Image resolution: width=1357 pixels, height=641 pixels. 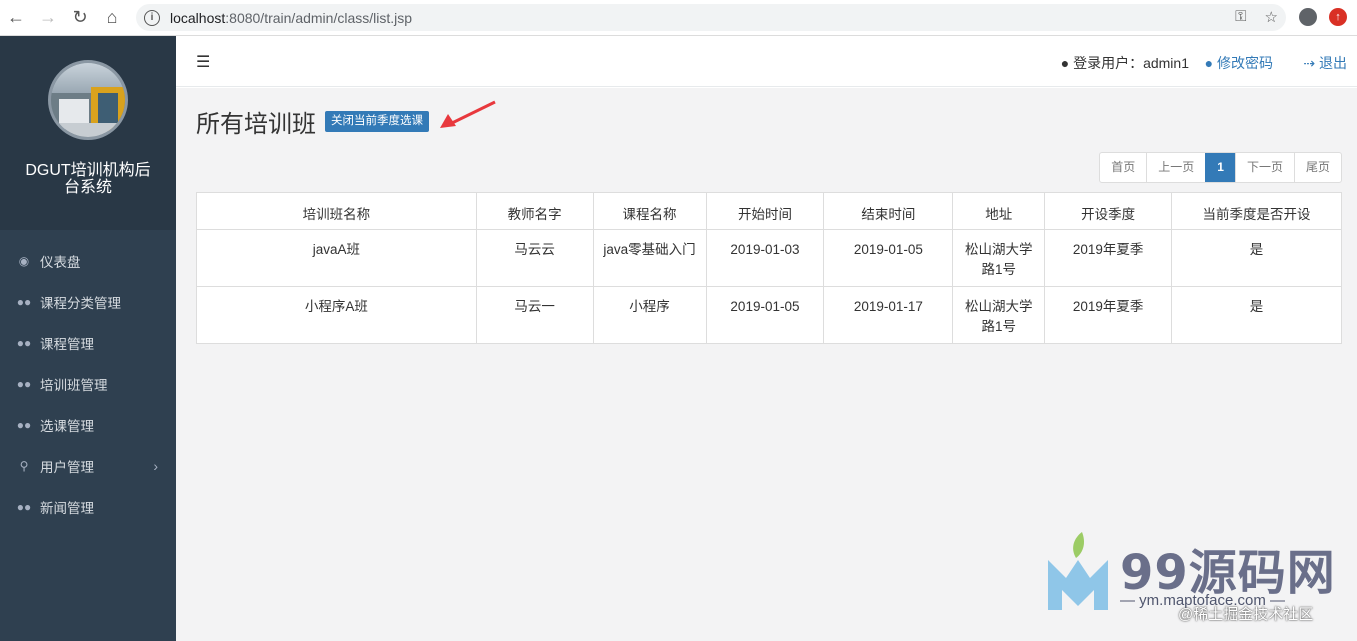 What do you see at coordinates (766, 61) in the screenshot?
I see `top-navbar: ☰ ● 登录用户：admin1 ● 修改密码 ⇢ 退出` at bounding box center [766, 61].